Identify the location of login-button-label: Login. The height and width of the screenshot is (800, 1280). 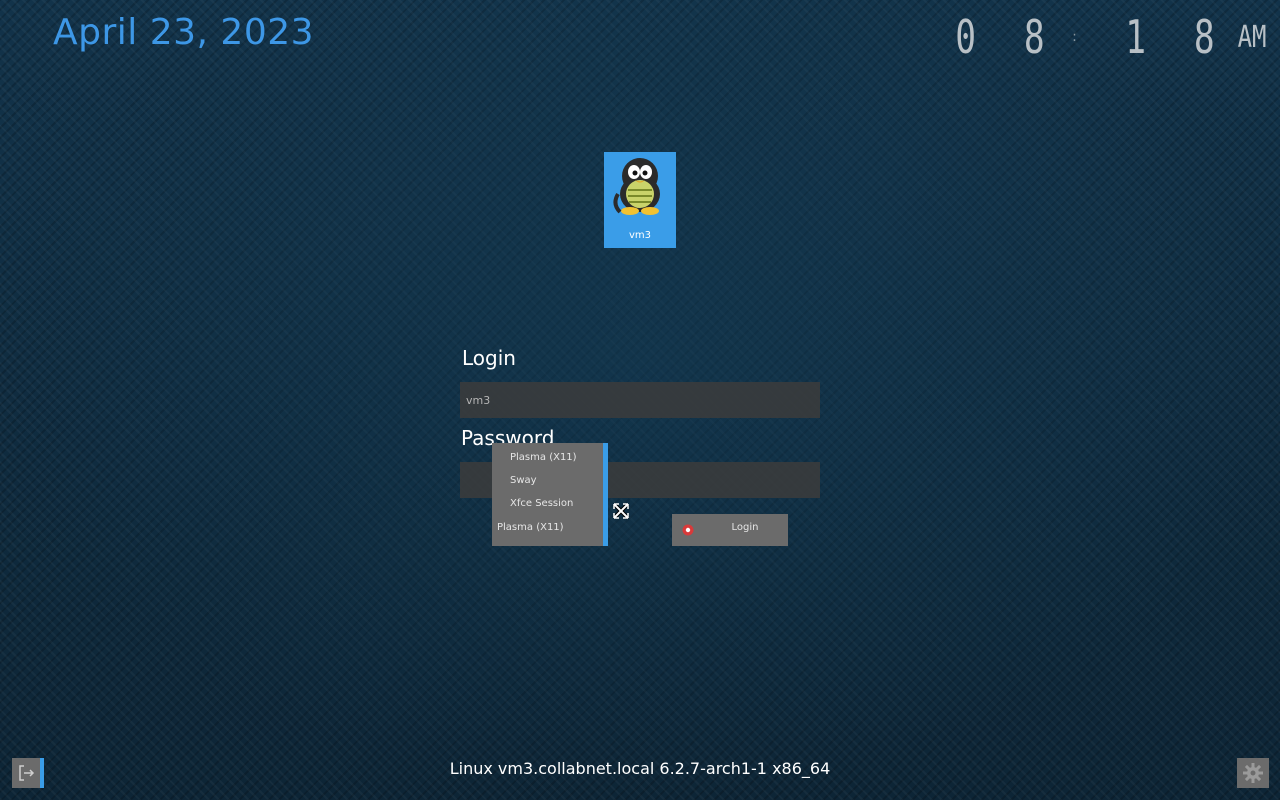
(745, 527).